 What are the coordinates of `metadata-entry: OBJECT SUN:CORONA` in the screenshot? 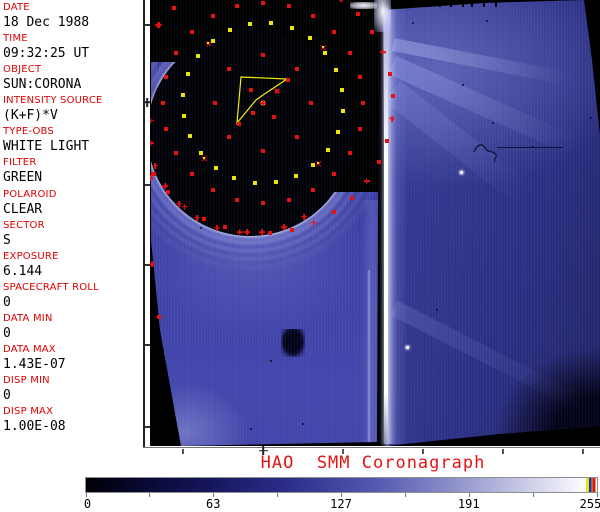 It's located at (74, 79).